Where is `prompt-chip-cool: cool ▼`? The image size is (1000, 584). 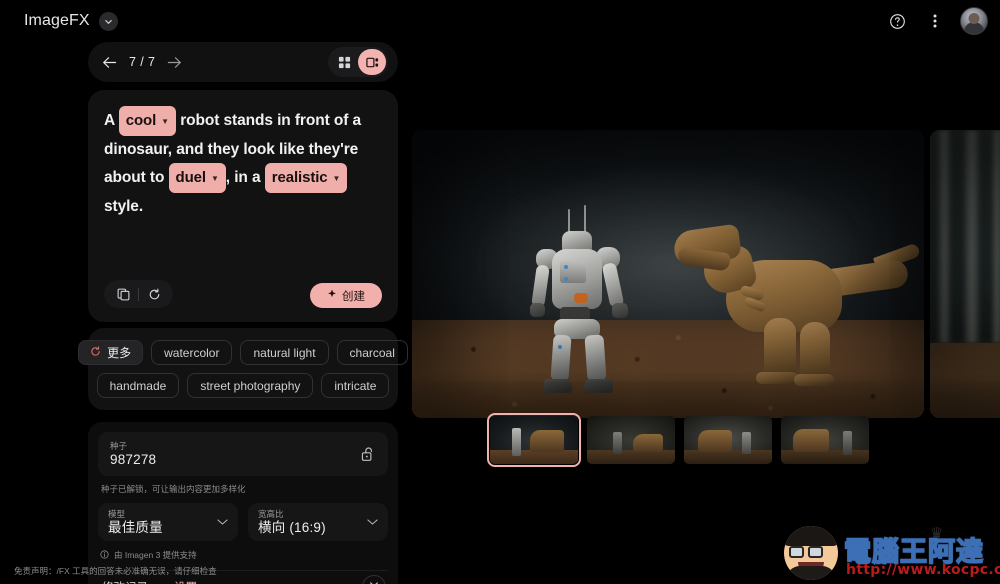
prompt-chip-cool: cool ▼ is located at coordinates (147, 121).